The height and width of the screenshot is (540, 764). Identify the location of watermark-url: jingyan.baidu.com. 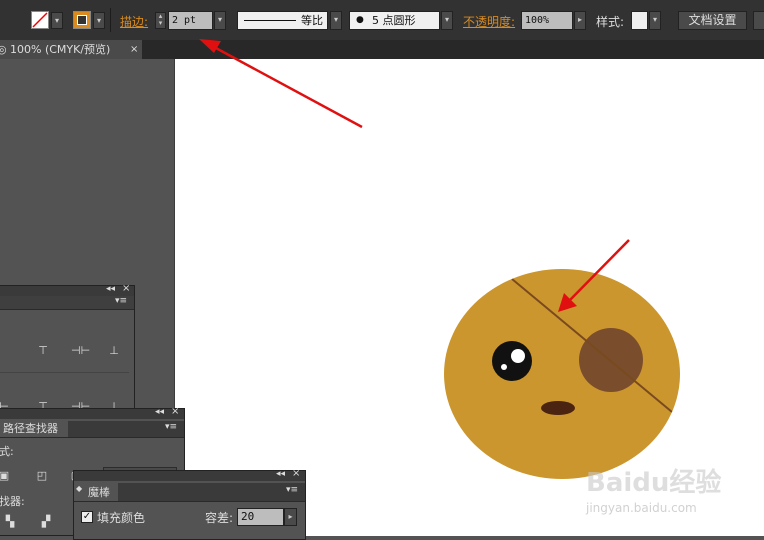
(641, 508).